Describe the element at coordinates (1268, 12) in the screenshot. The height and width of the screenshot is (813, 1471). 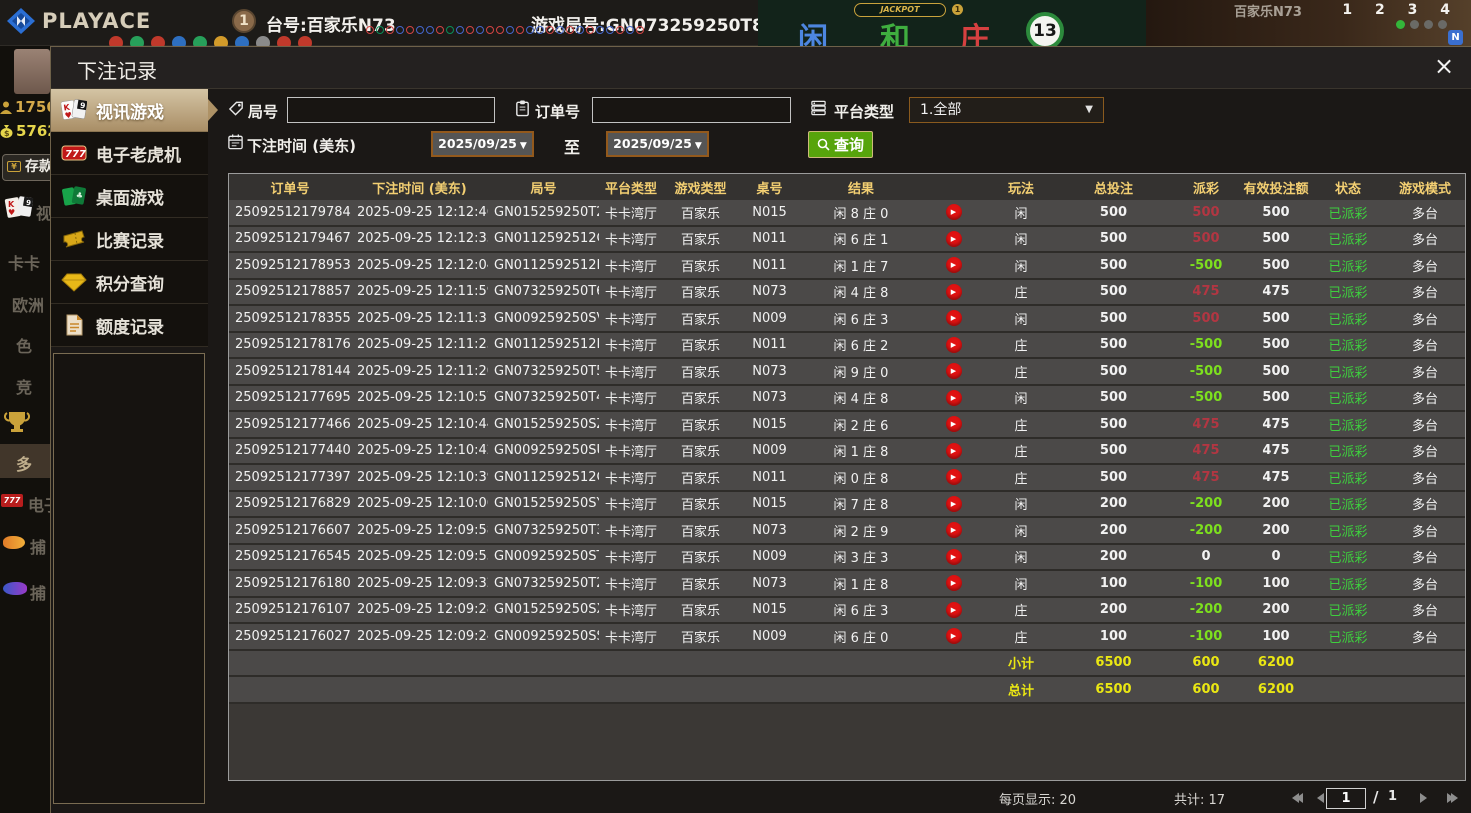
I see `video-table-title: 百家乐N73` at that location.